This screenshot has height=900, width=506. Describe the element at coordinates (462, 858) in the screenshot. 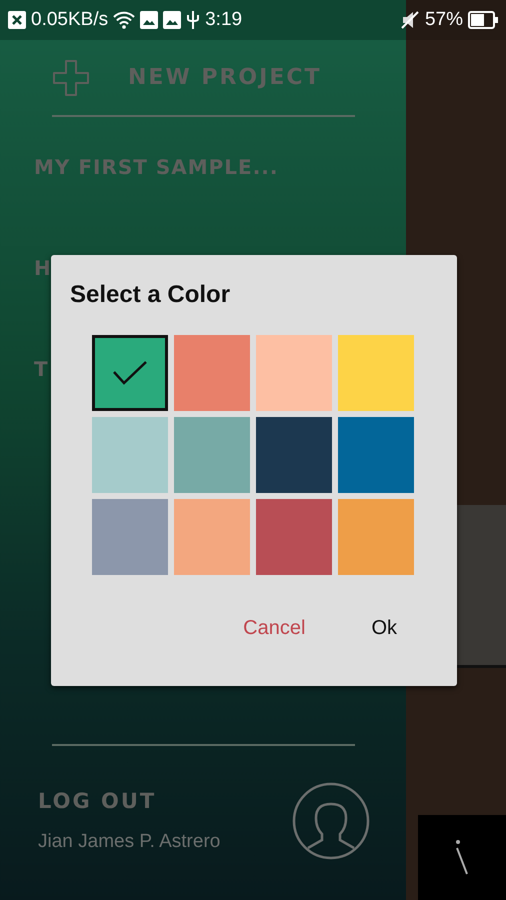

I see `slash-icon` at that location.